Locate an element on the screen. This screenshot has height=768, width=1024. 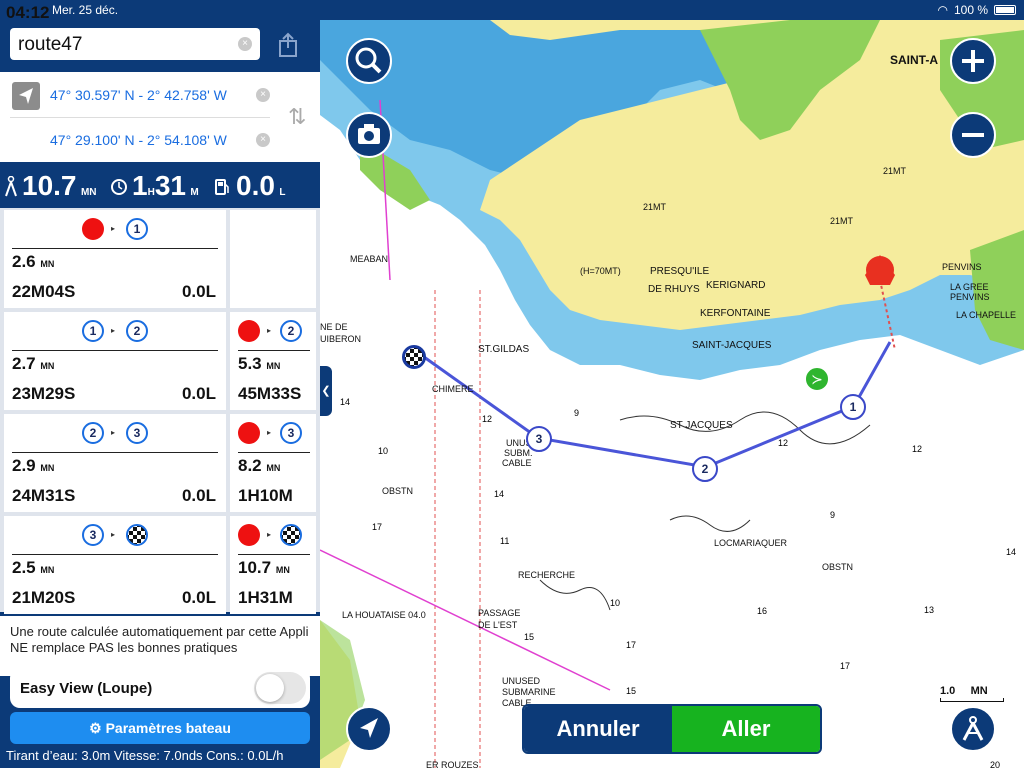
map-label: SAINT-A is located at coordinates (914, 60).